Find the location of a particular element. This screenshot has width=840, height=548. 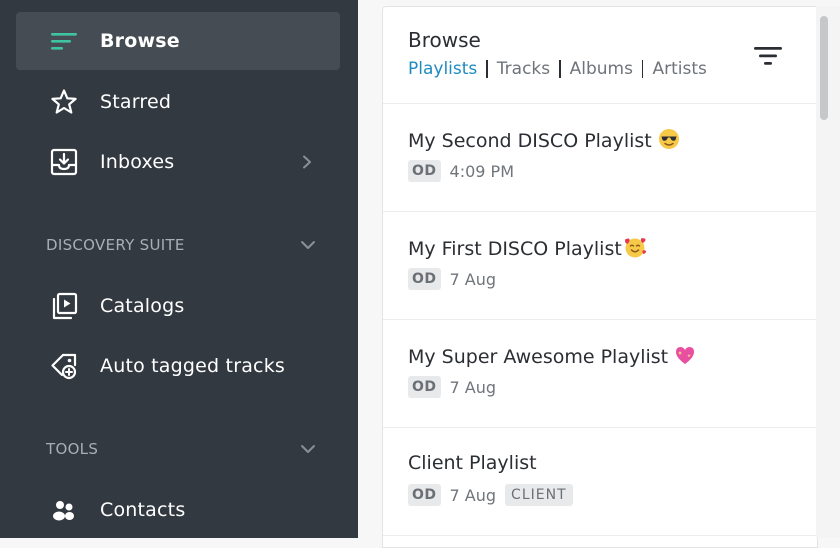

chevron-right-icon is located at coordinates (307, 162).